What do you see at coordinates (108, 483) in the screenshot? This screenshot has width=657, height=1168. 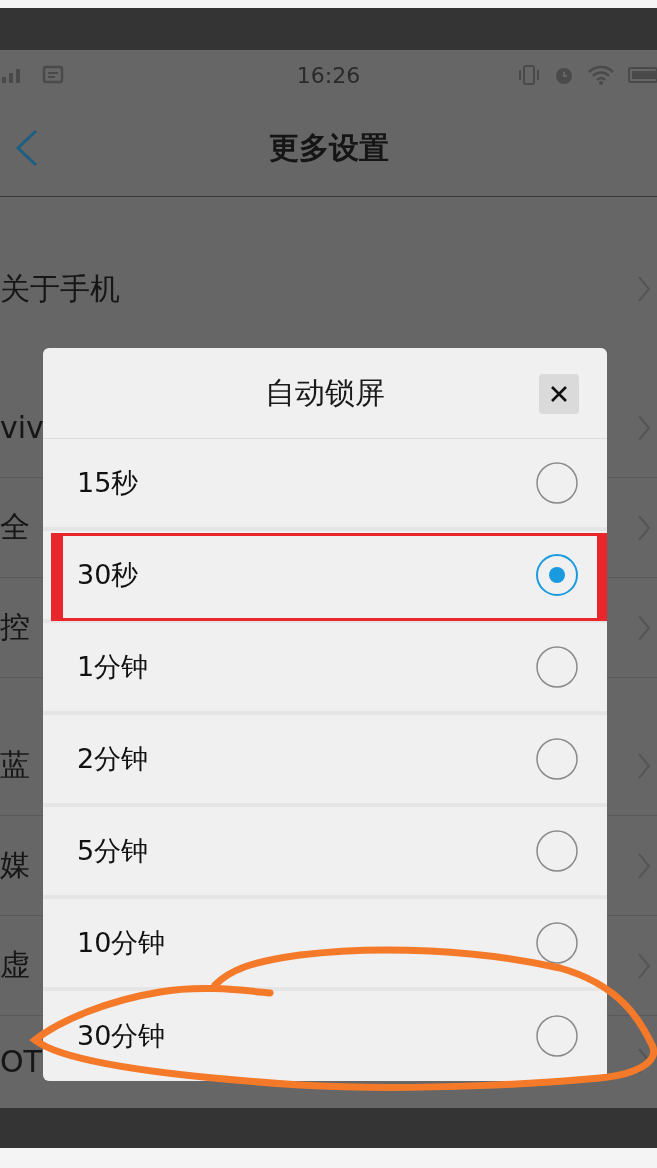 I see `option-label: 15秒` at bounding box center [108, 483].